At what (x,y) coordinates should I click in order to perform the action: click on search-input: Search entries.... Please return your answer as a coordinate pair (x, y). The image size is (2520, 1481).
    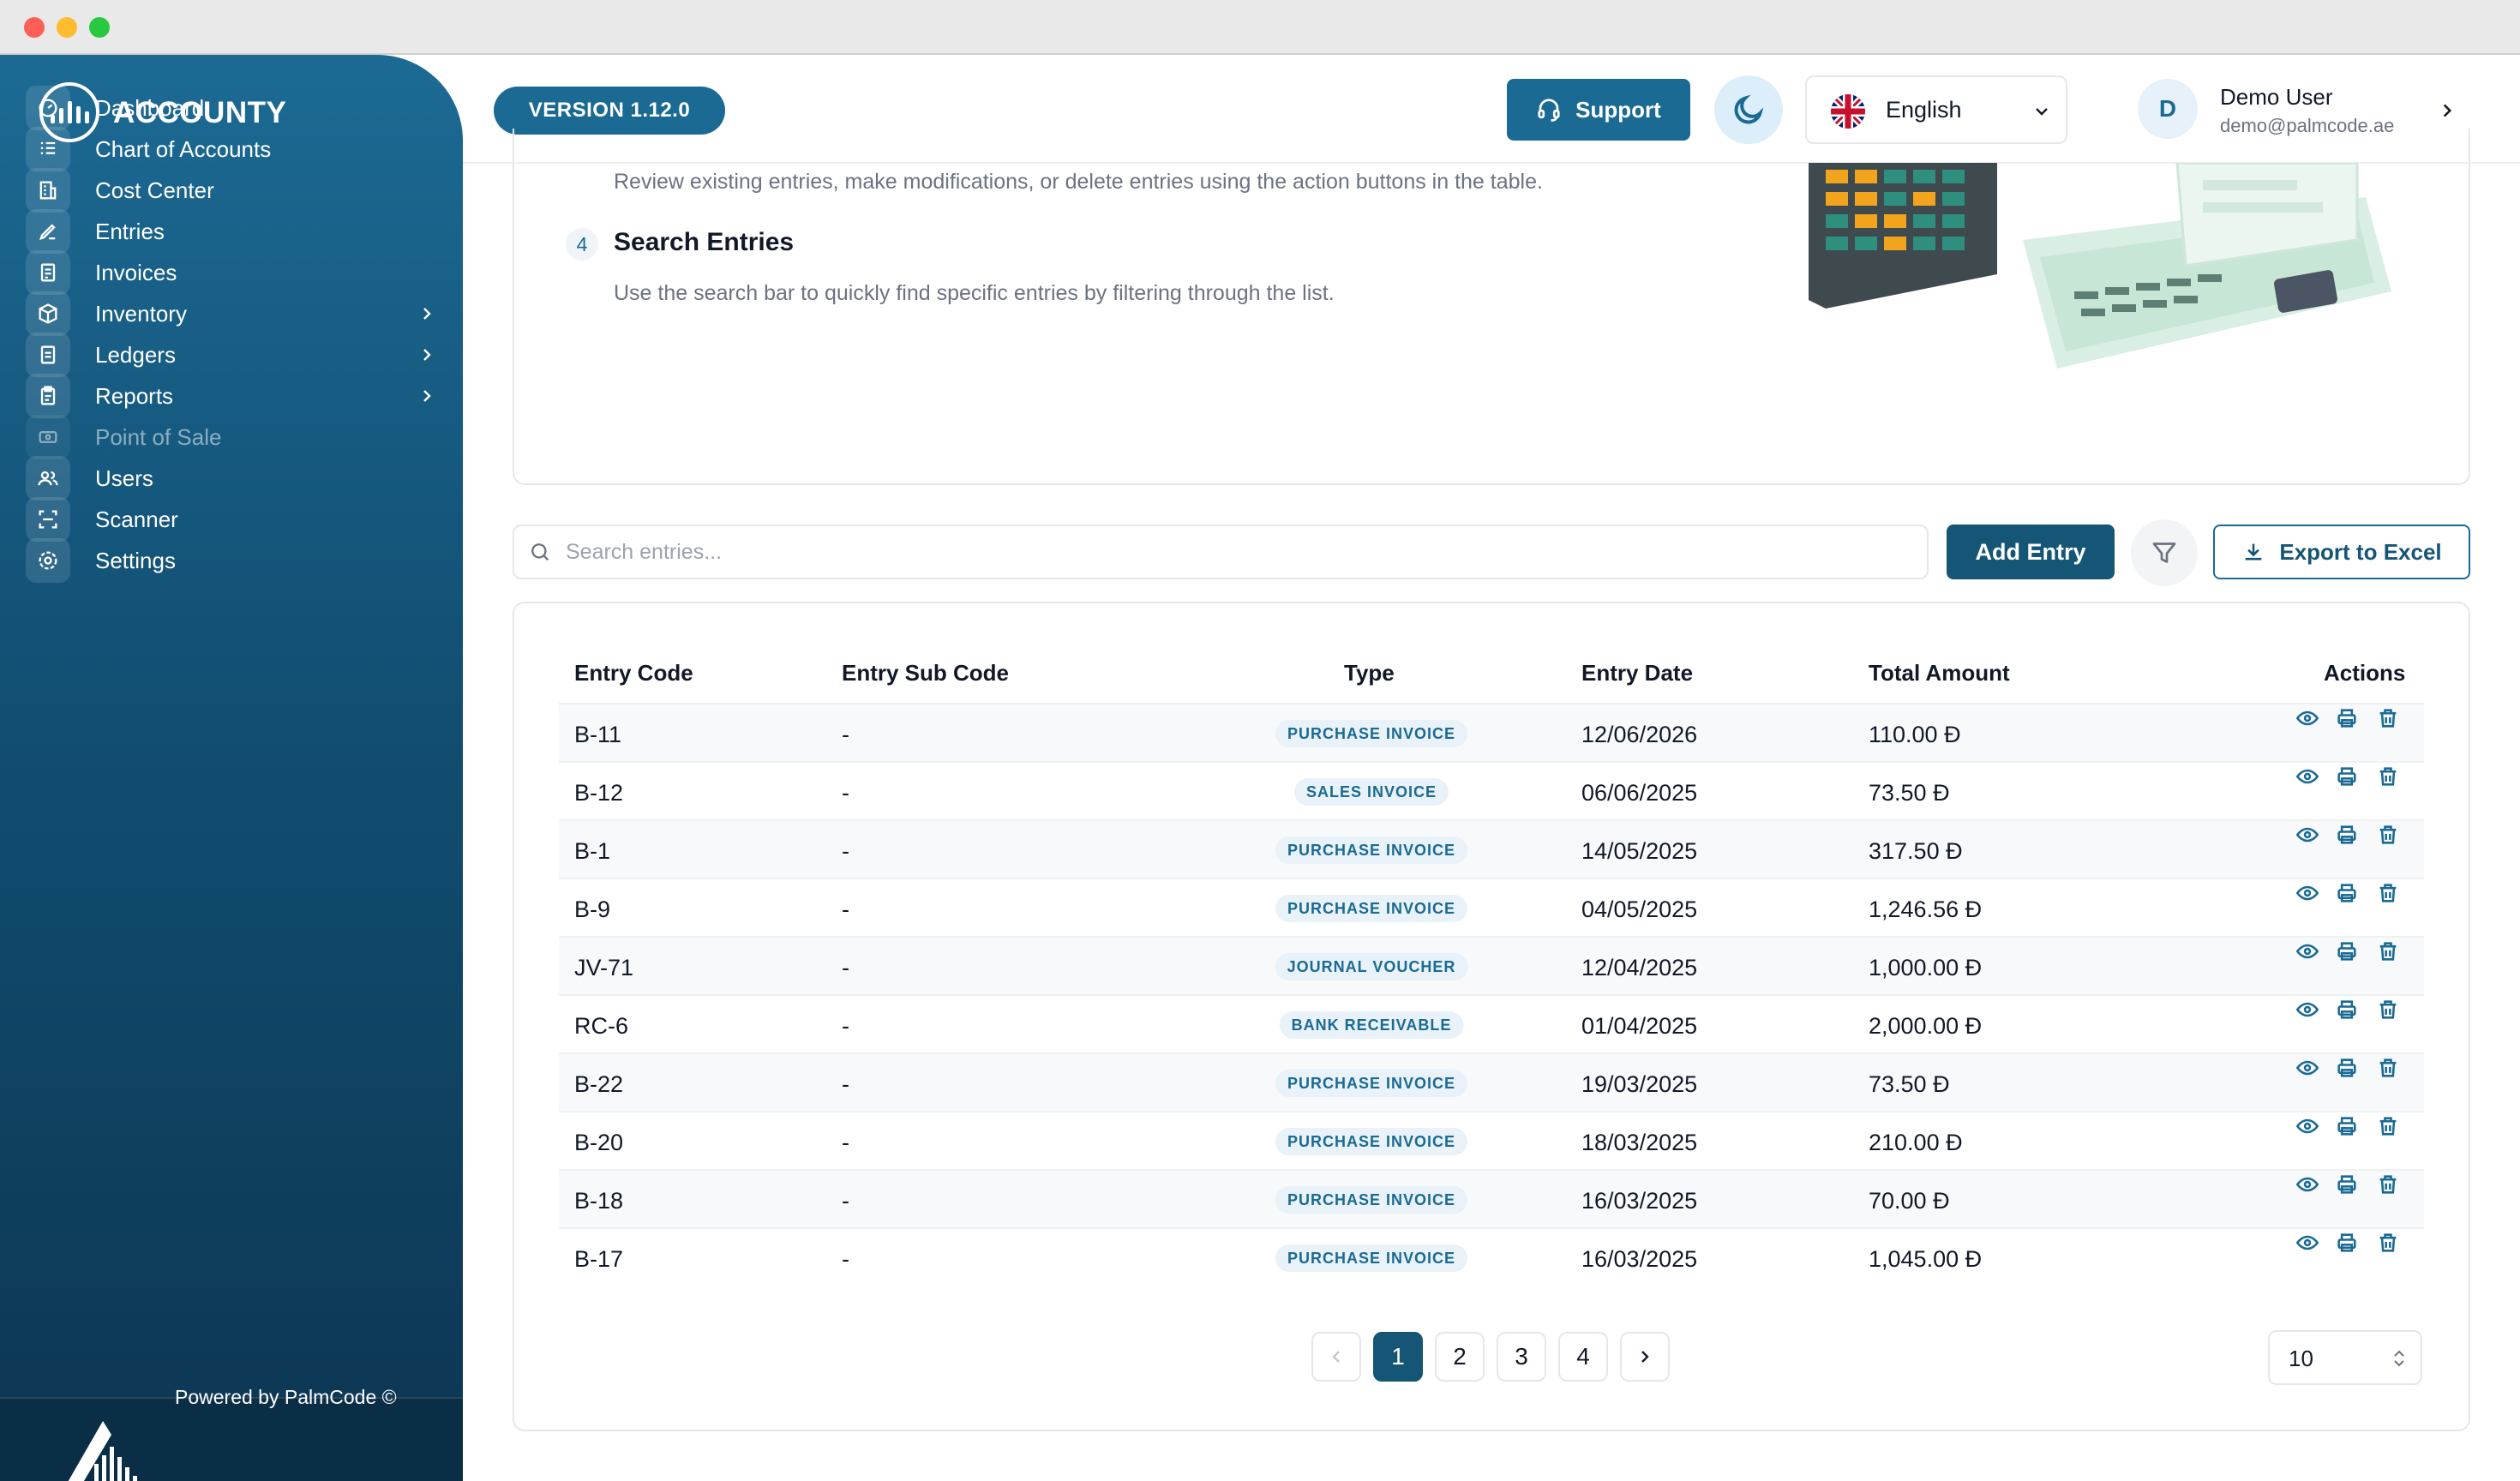
    Looking at the image, I should click on (1221, 552).